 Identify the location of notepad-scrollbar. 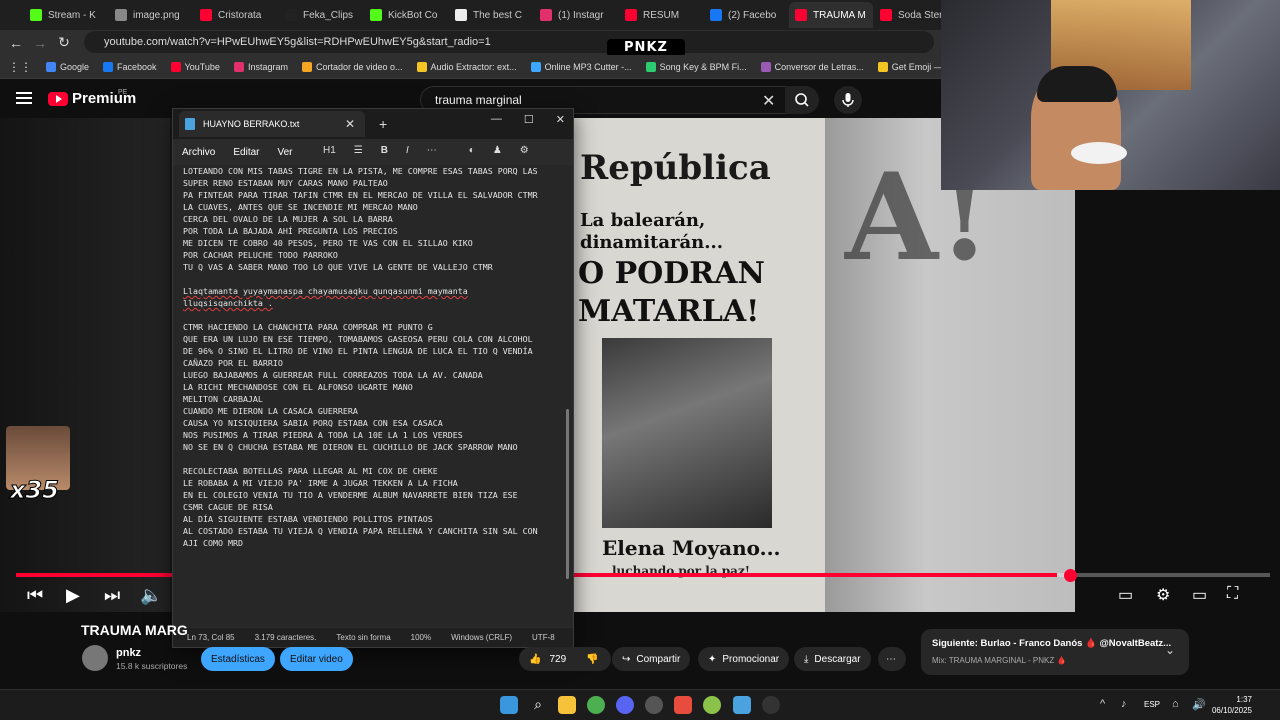
(567, 494).